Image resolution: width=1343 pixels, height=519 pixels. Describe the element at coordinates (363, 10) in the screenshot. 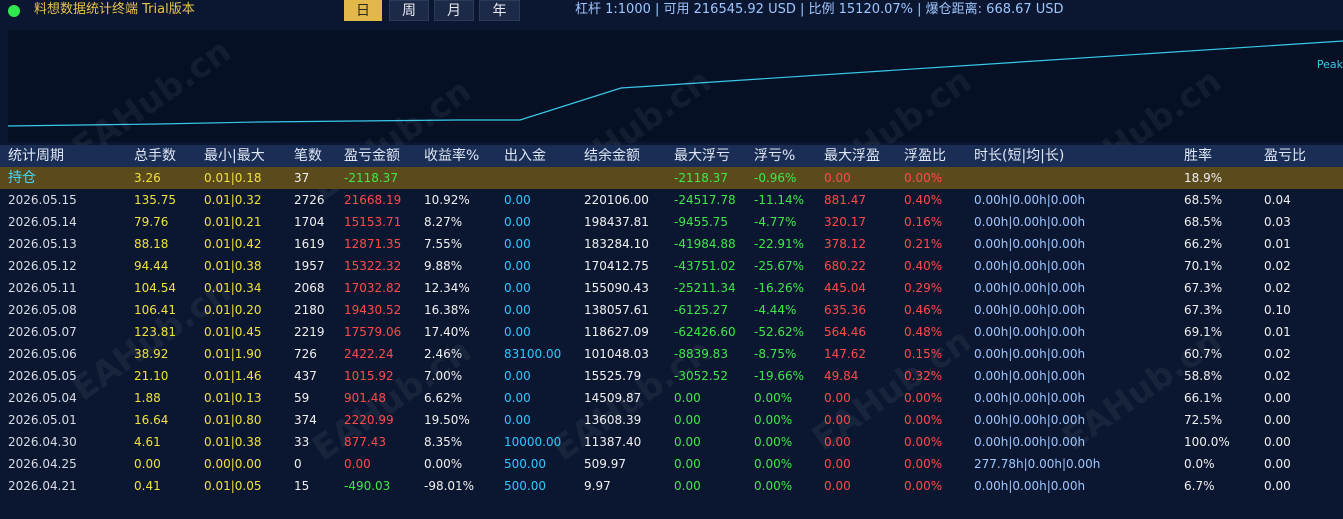

I see `period-day-button: 日` at that location.